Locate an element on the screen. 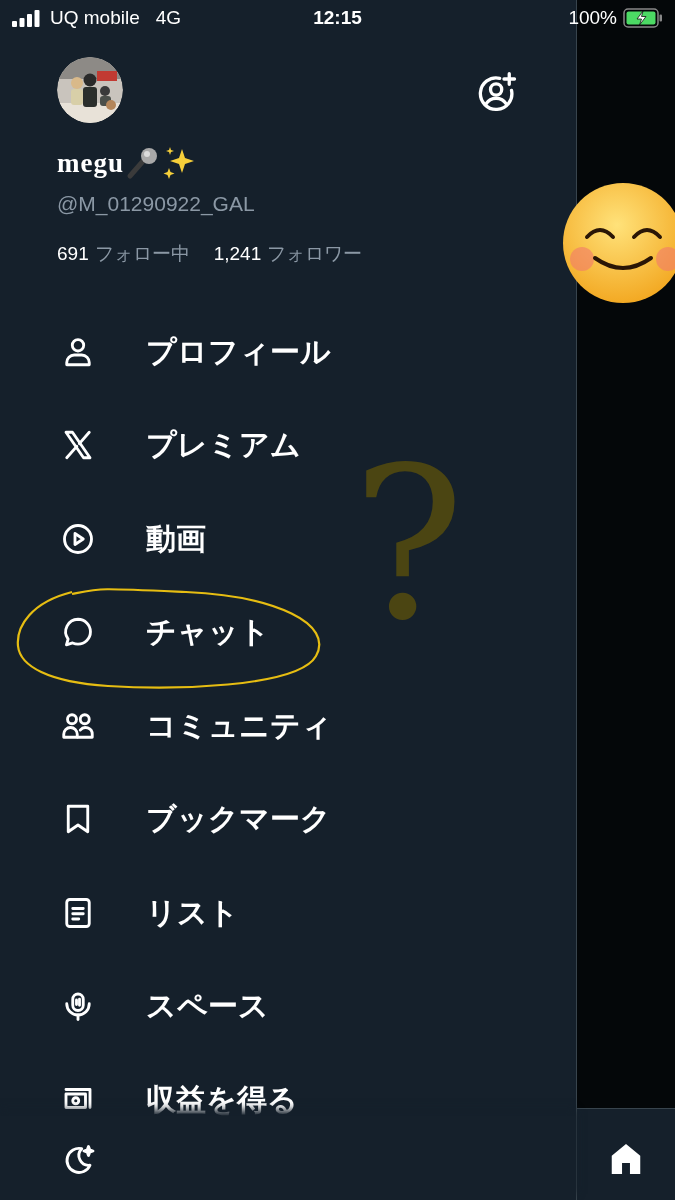 The width and height of the screenshot is (675, 1200). battery-charging-icon is located at coordinates (643, 18).